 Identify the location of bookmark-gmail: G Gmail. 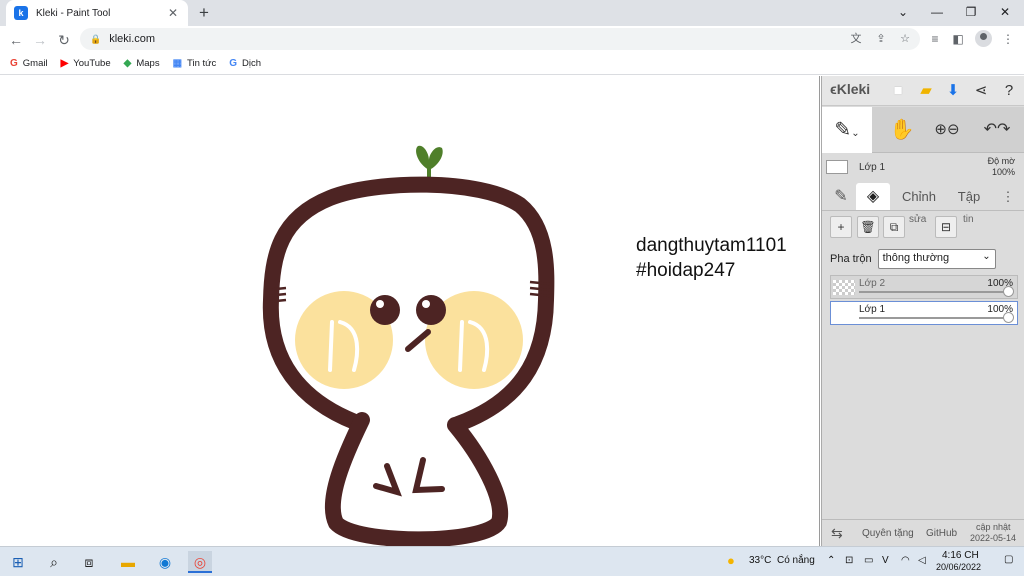
(29, 63).